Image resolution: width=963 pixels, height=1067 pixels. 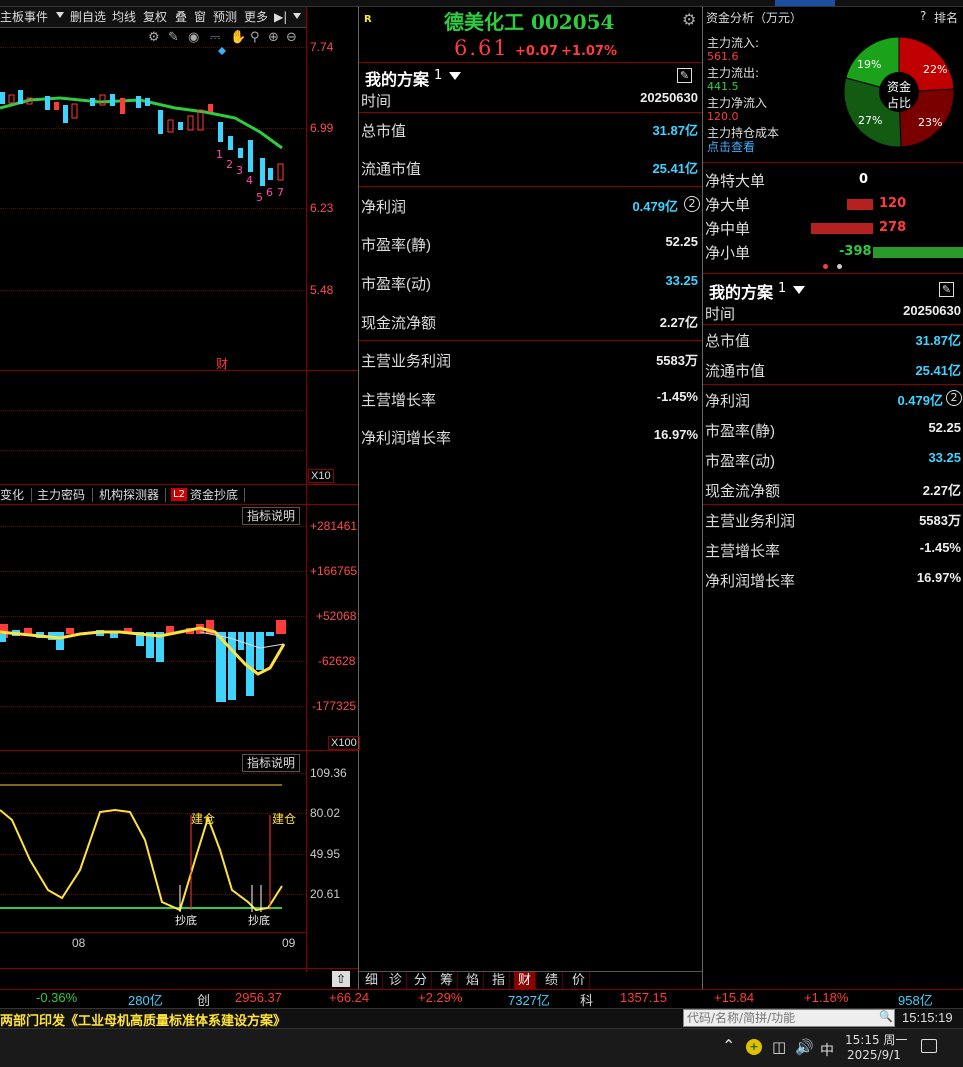 What do you see at coordinates (12, 17) in the screenshot?
I see `toolbar-item-board: 主板` at bounding box center [12, 17].